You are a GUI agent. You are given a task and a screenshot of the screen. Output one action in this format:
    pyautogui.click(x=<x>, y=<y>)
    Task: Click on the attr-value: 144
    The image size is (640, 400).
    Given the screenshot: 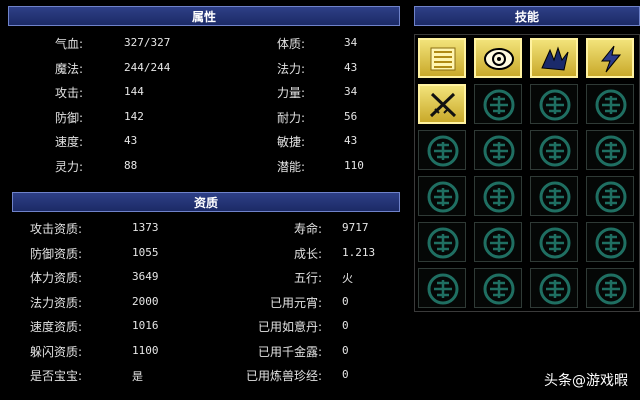 What is the action you would take?
    pyautogui.click(x=134, y=91)
    